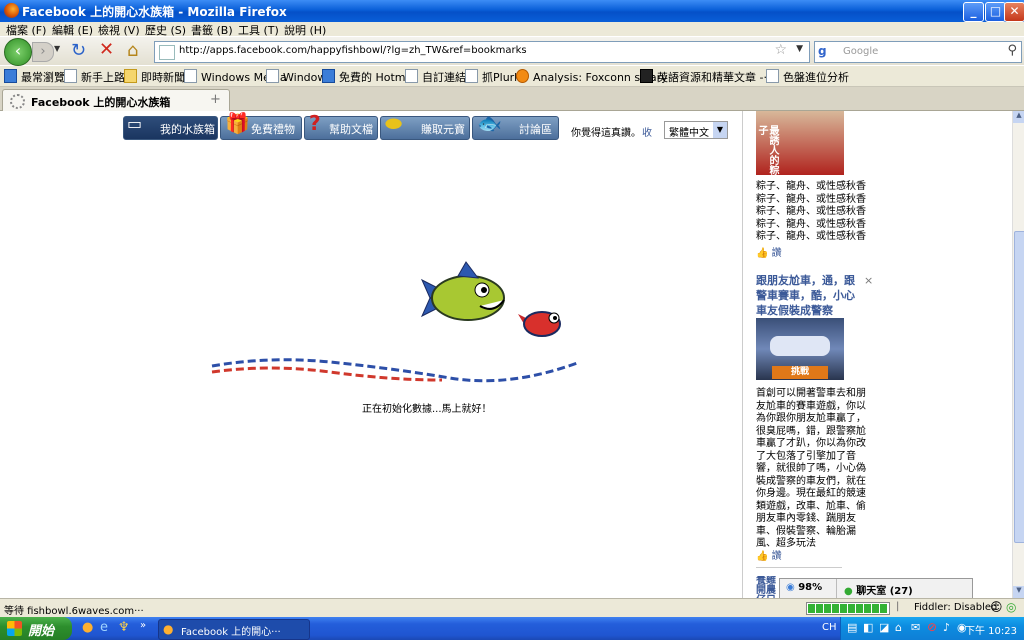  I want to click on earn-ingots-button: ⬬ 賺取元寶, so click(425, 125).